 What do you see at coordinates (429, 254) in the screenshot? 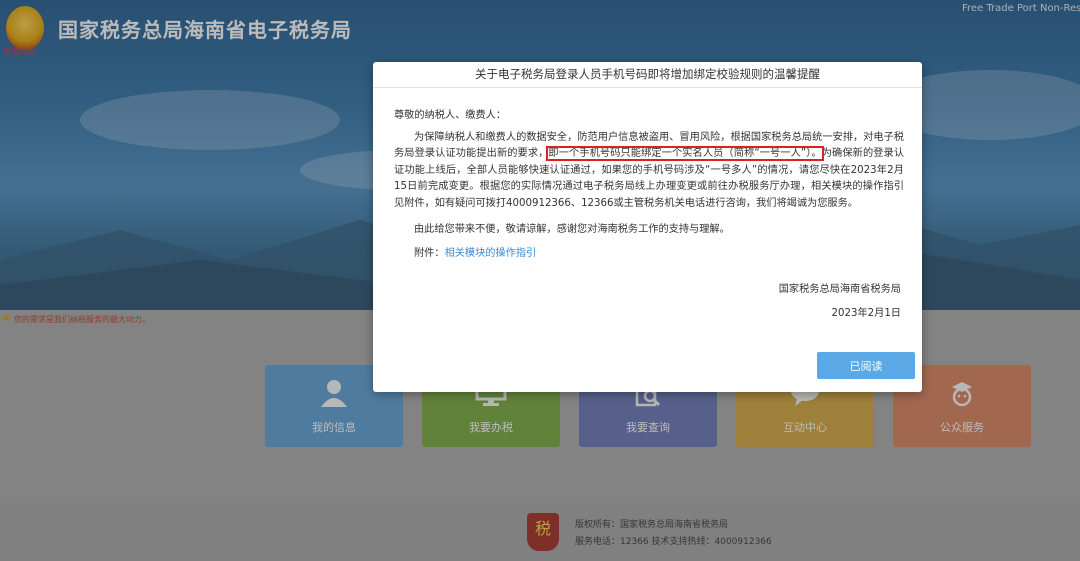
I see `attachment-label: 附件：` at bounding box center [429, 254].